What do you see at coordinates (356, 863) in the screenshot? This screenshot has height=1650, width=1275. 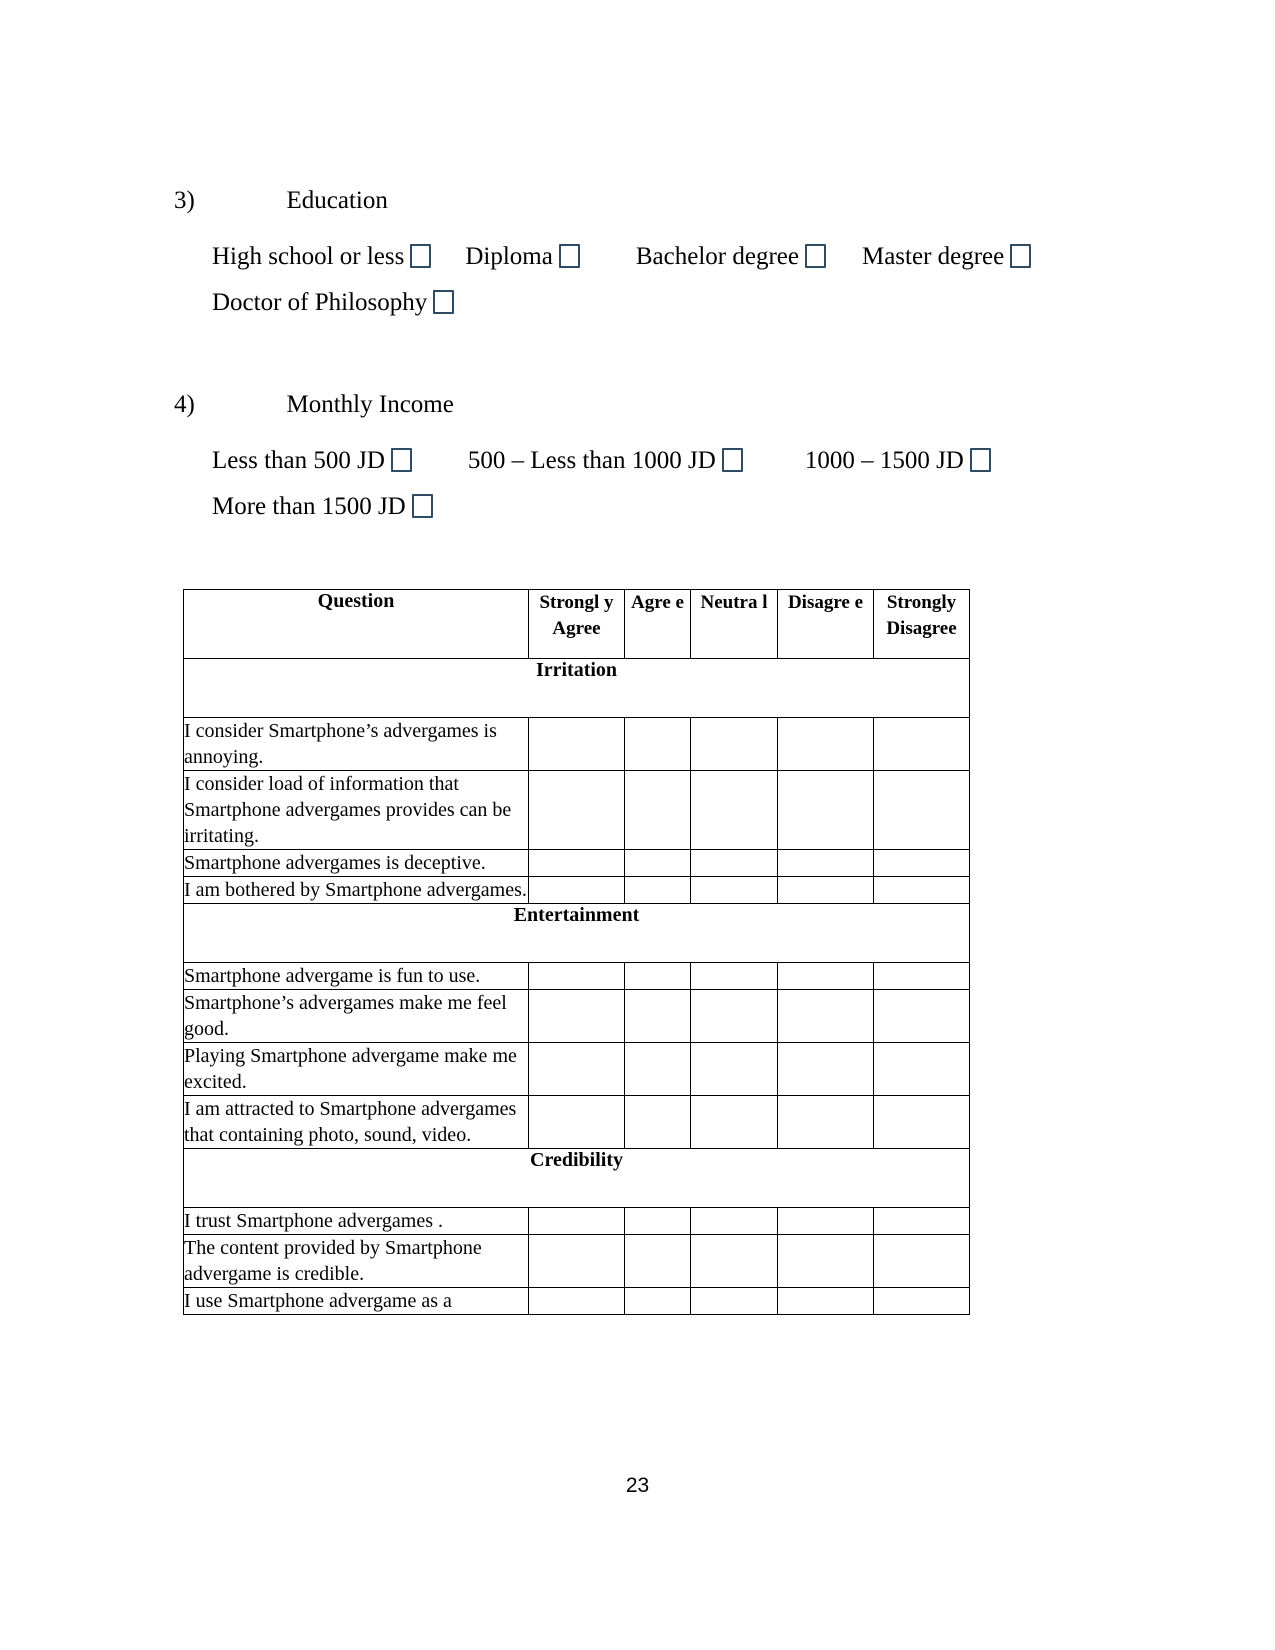 I see `question-text: Smartphone advergames is deceptive.` at bounding box center [356, 863].